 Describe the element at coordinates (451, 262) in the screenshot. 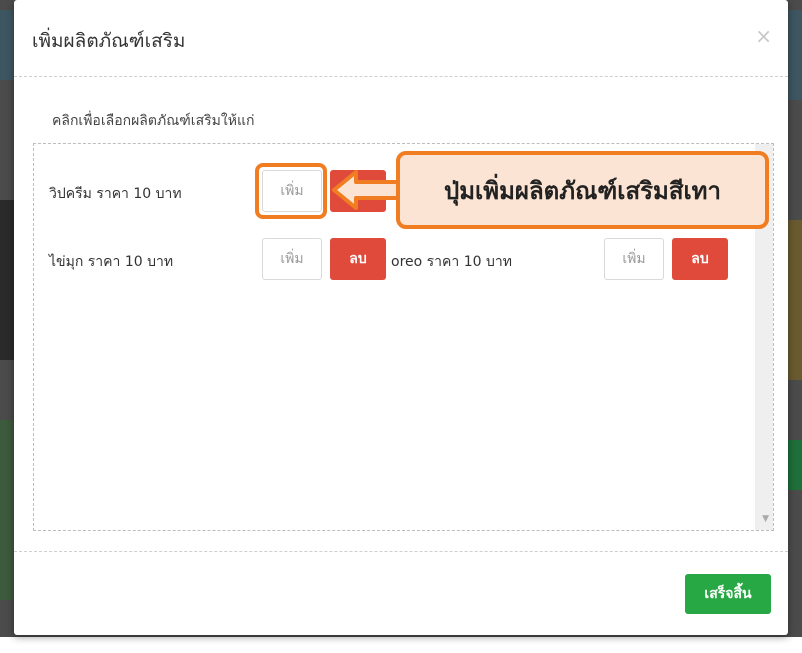

I see `item-name: oreo ราคา 10 บาท` at that location.